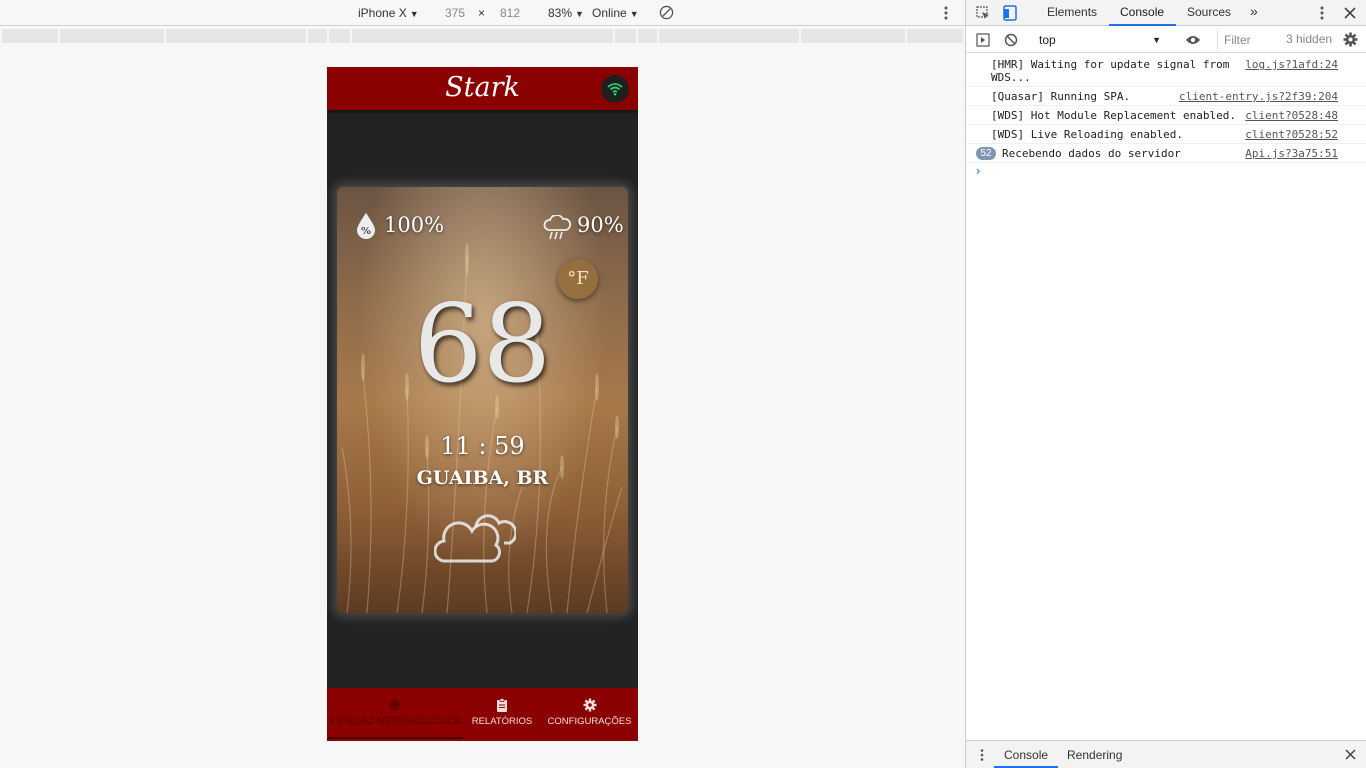  Describe the element at coordinates (983, 40) in the screenshot. I see `show-sidebar-icon` at that location.